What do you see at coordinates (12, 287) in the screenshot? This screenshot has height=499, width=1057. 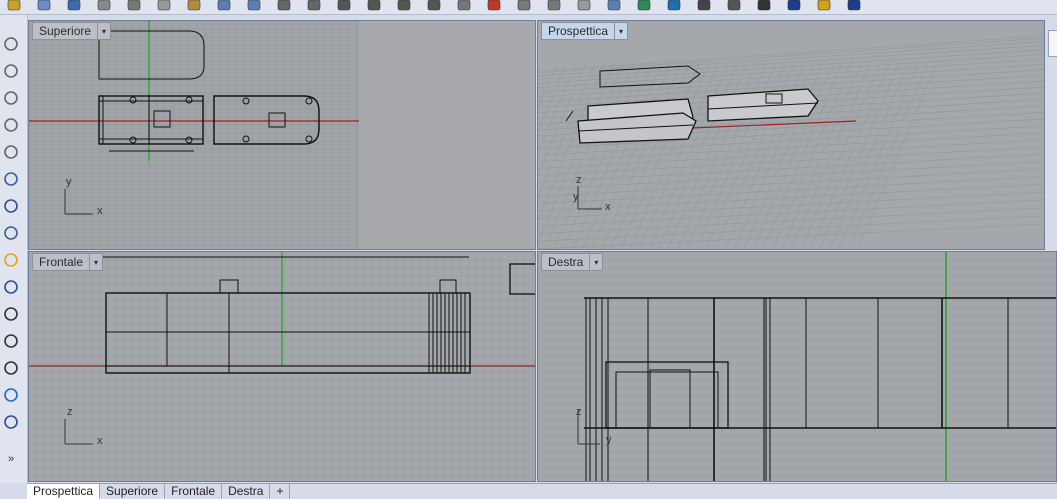 I see `boolean-icon` at bounding box center [12, 287].